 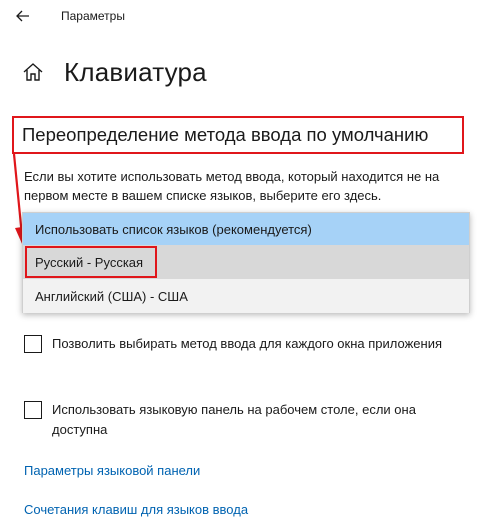 I want to click on dropdown-option-russian: Русский - Русская, so click(x=246, y=262).